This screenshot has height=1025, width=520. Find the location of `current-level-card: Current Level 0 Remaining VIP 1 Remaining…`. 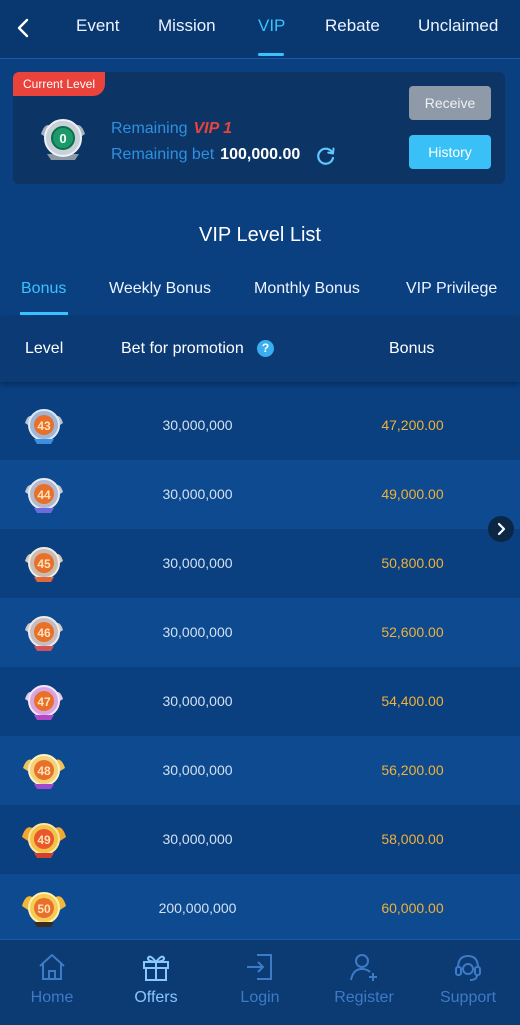

current-level-card: Current Level 0 Remaining VIP 1 Remaining… is located at coordinates (259, 128).